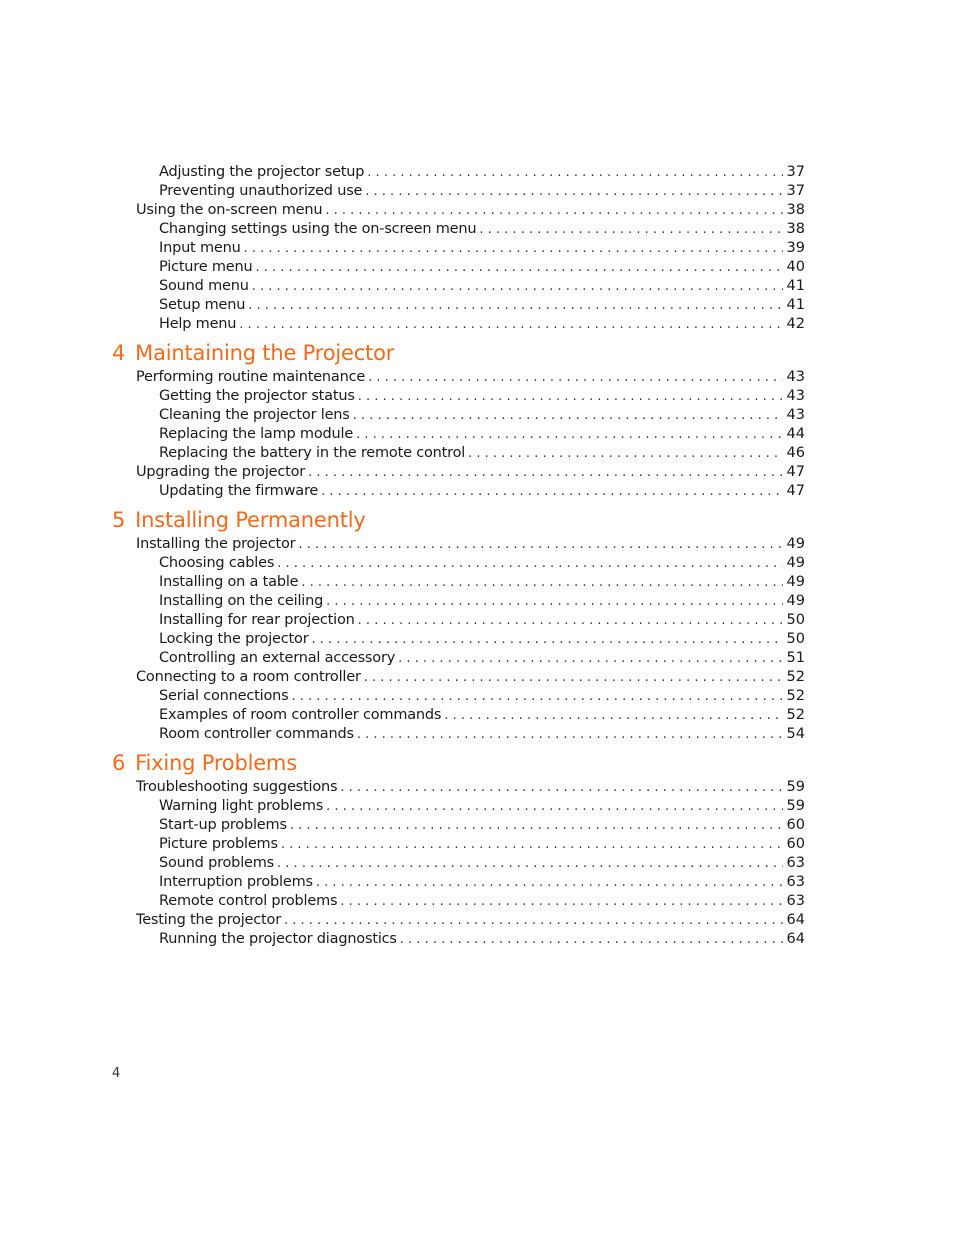 This screenshot has height=1235, width=954. Describe the element at coordinates (795, 825) in the screenshot. I see `entry-page-number: 60` at that location.